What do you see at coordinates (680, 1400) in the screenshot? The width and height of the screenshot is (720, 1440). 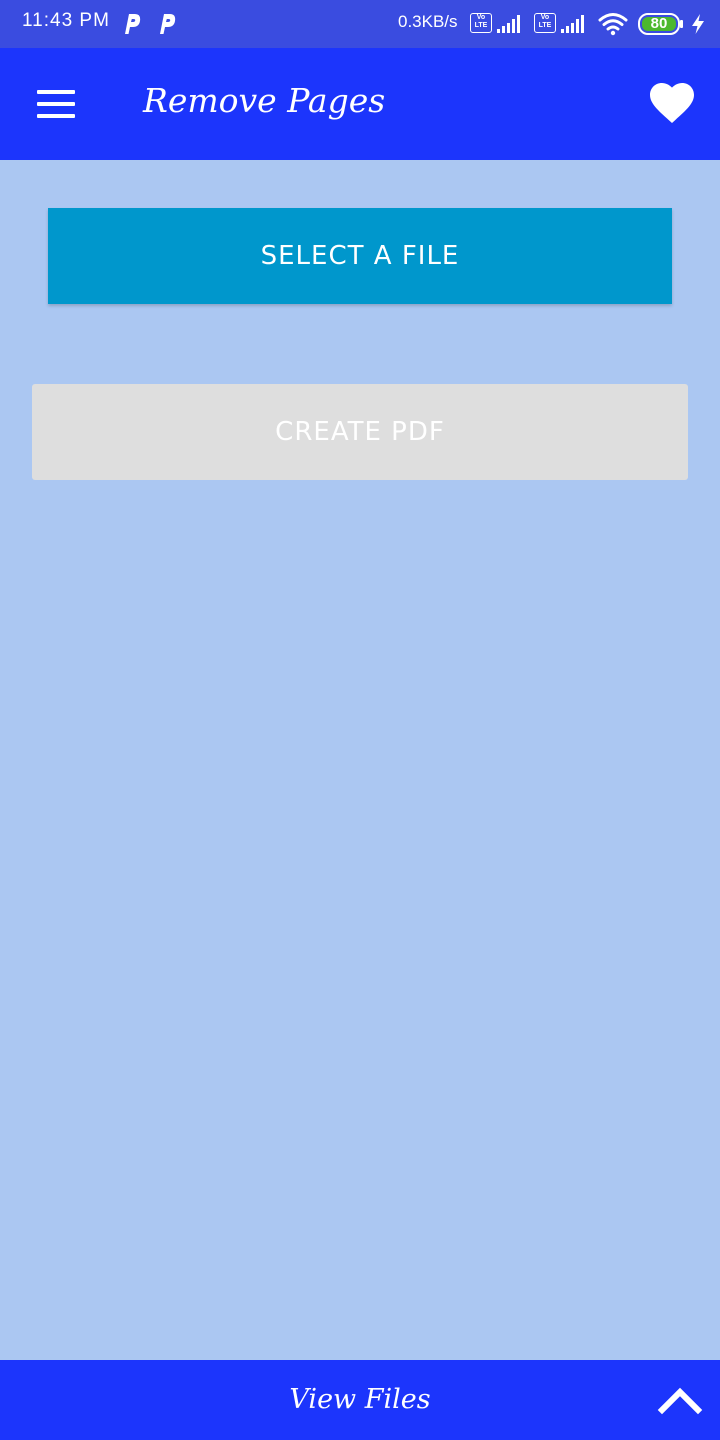 I see `chevron-up-icon` at bounding box center [680, 1400].